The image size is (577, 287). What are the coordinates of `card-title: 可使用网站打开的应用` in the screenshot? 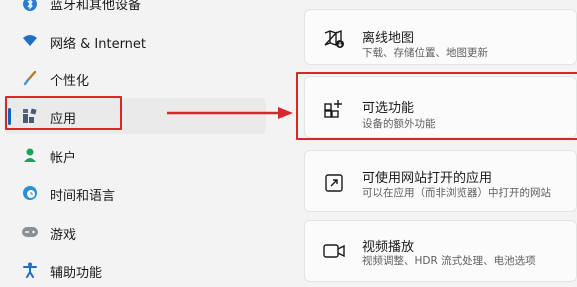 It's located at (427, 178).